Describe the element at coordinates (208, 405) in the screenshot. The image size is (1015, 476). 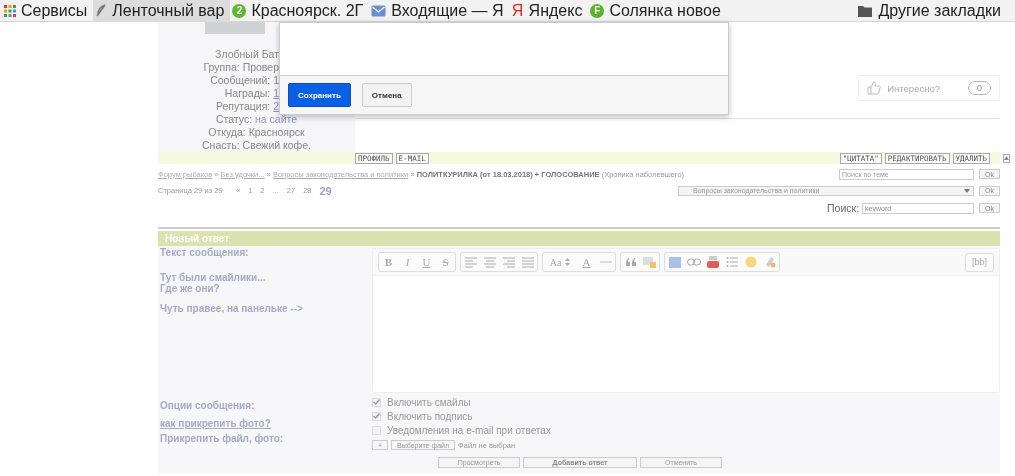
I see `form-label: Опции сообщения:` at that location.